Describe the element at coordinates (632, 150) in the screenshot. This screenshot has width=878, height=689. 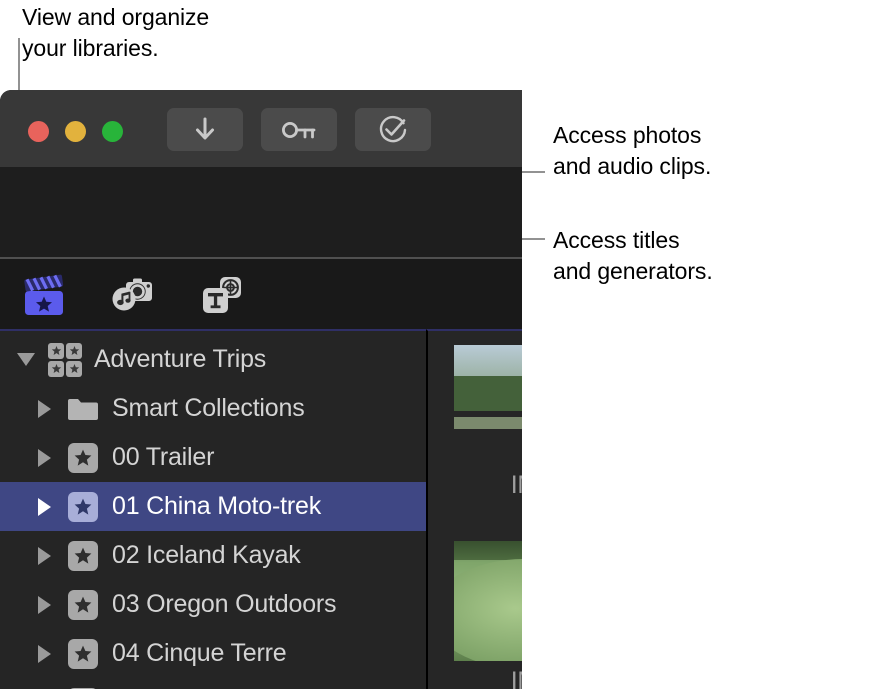
I see `callout-photos: Access photos and audio clips.` at that location.